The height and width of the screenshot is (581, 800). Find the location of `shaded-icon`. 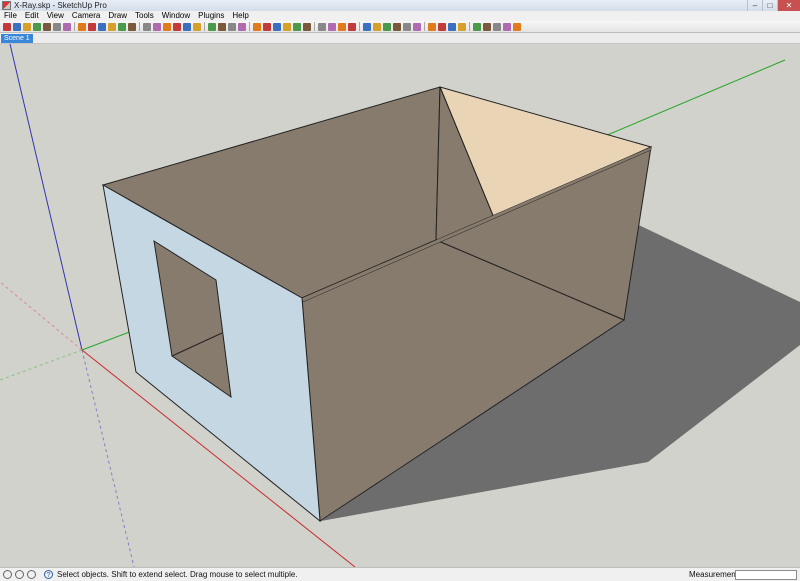

shaded-icon is located at coordinates (387, 26).